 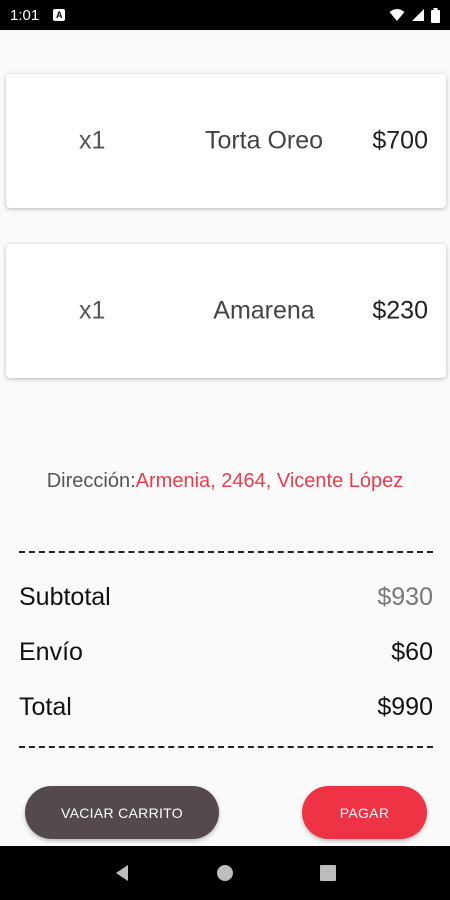 I want to click on empty-cart-button: VACIAR CARRITO, so click(x=122, y=812).